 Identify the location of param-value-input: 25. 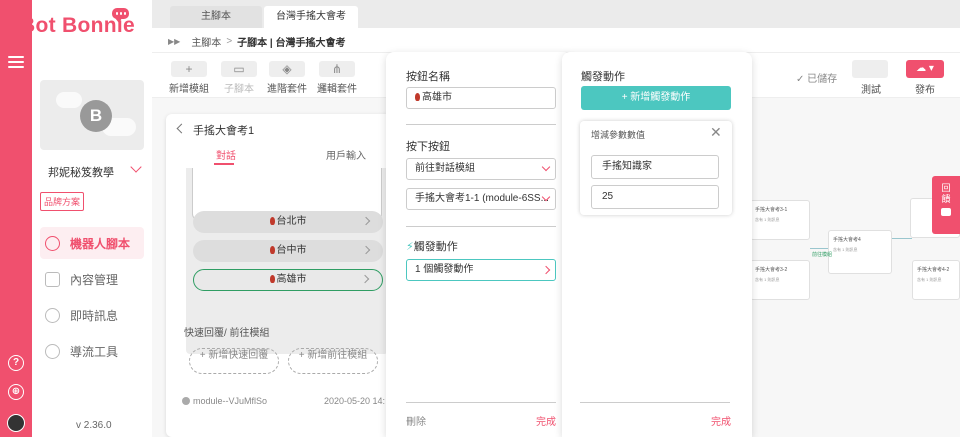
(655, 197).